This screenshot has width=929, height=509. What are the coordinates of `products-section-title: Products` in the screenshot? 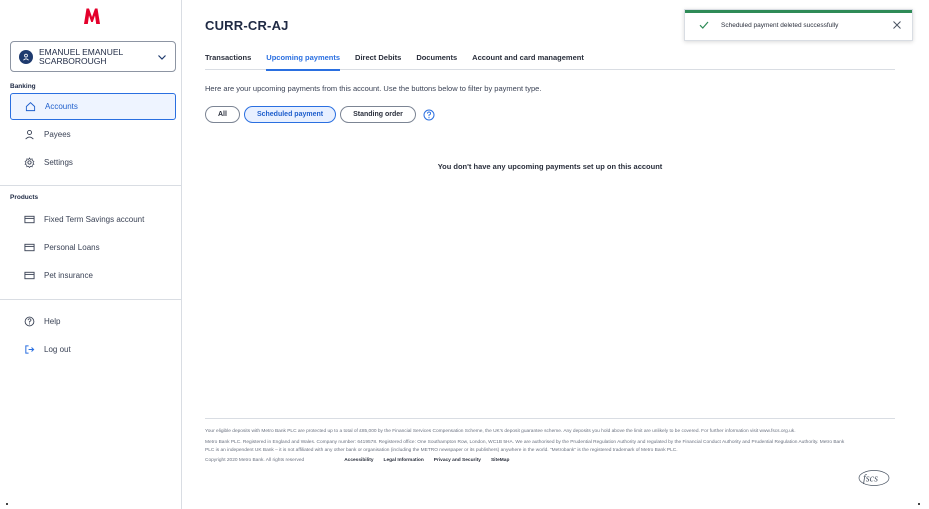 It's located at (24, 197).